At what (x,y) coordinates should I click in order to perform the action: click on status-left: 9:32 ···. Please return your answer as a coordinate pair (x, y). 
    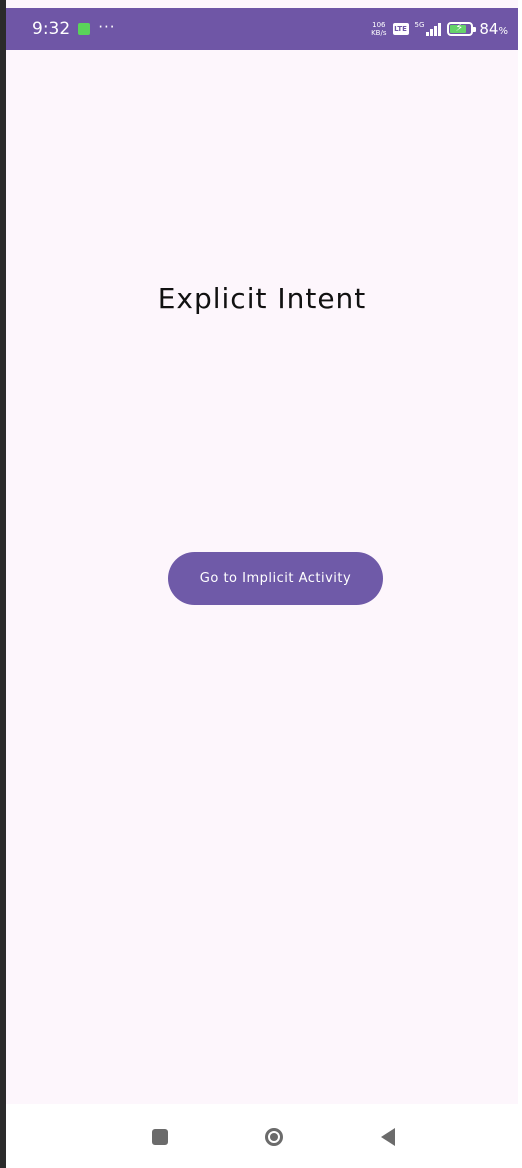
    Looking at the image, I should click on (74, 29).